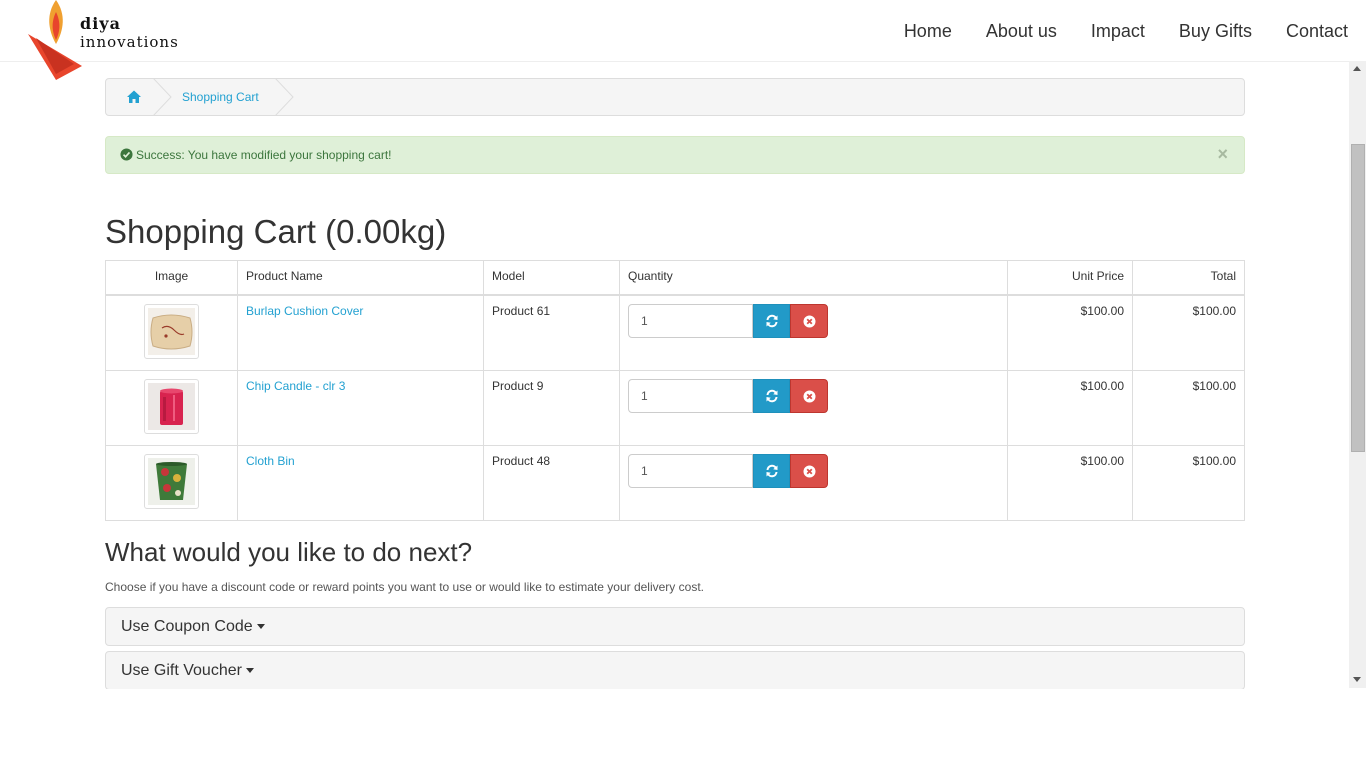 Image resolution: width=1366 pixels, height=768 pixels. I want to click on breadcrumb: Shopping Cart, so click(675, 97).